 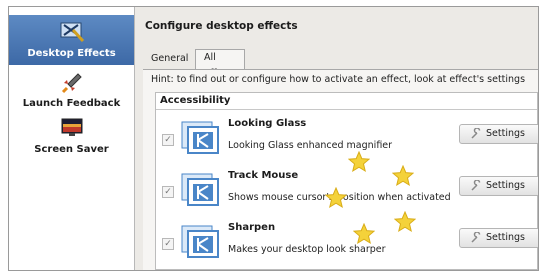 What do you see at coordinates (267, 123) in the screenshot?
I see `effect-name: Looking Glass` at bounding box center [267, 123].